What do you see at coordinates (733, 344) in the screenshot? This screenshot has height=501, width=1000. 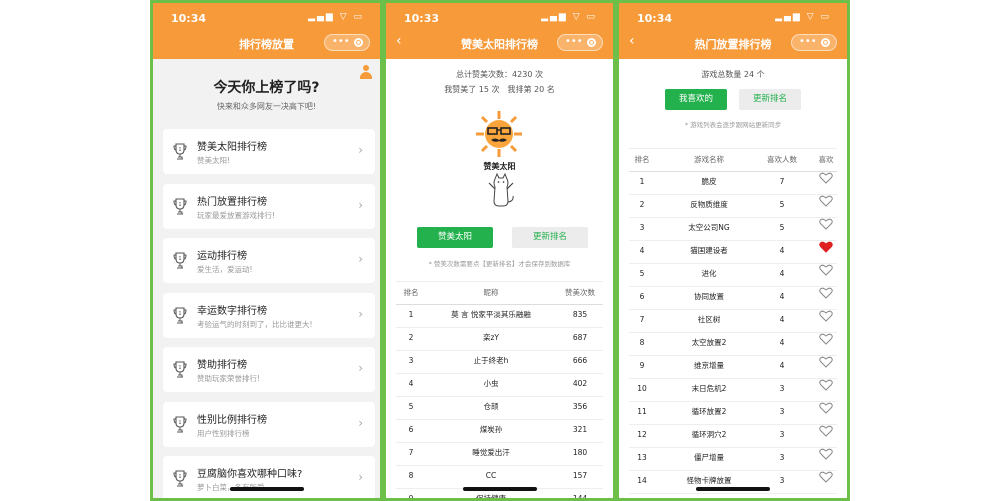 I see `table-row: 8 太空放置2 4` at bounding box center [733, 344].